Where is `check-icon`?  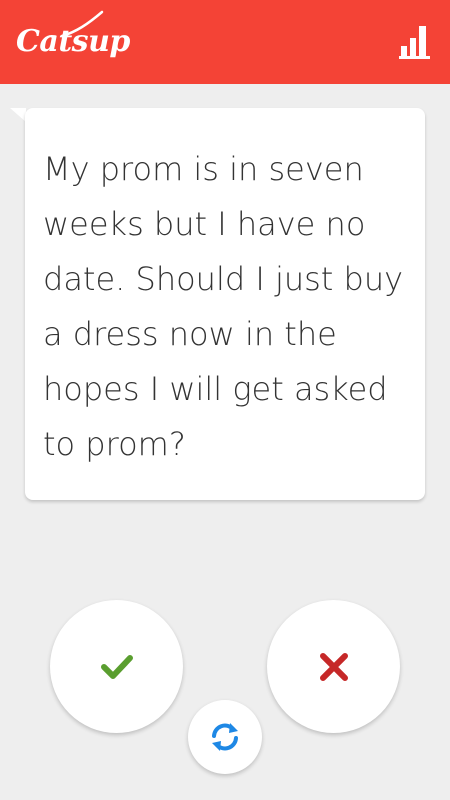
check-icon is located at coordinates (117, 667).